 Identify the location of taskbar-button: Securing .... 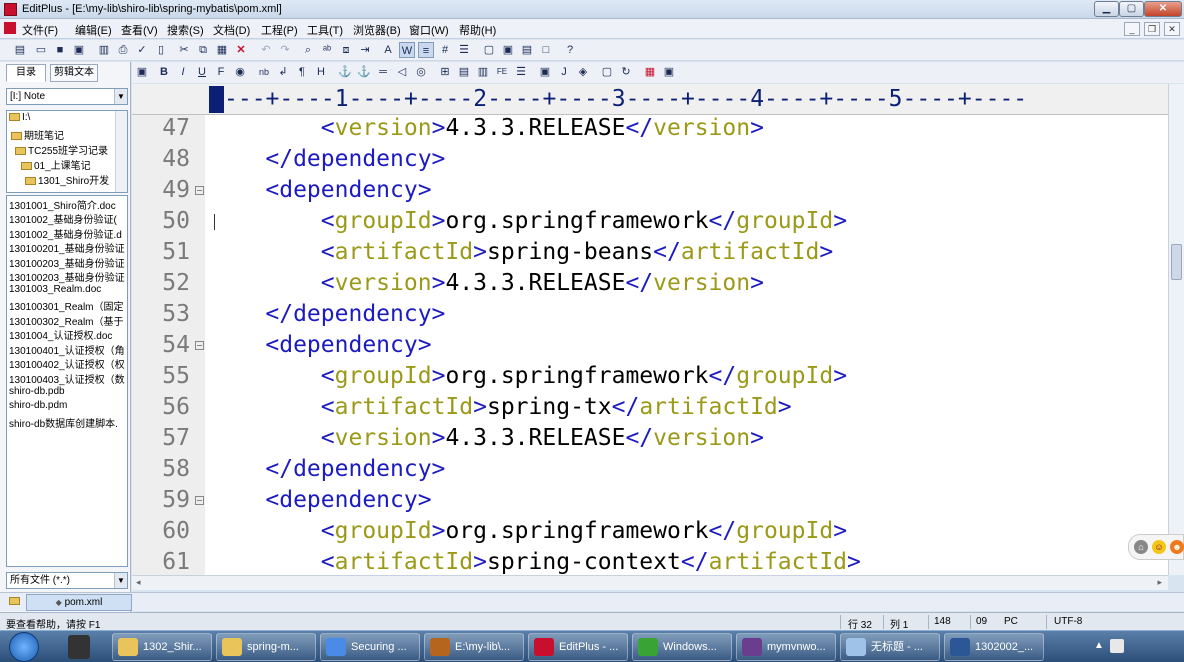
(370, 647).